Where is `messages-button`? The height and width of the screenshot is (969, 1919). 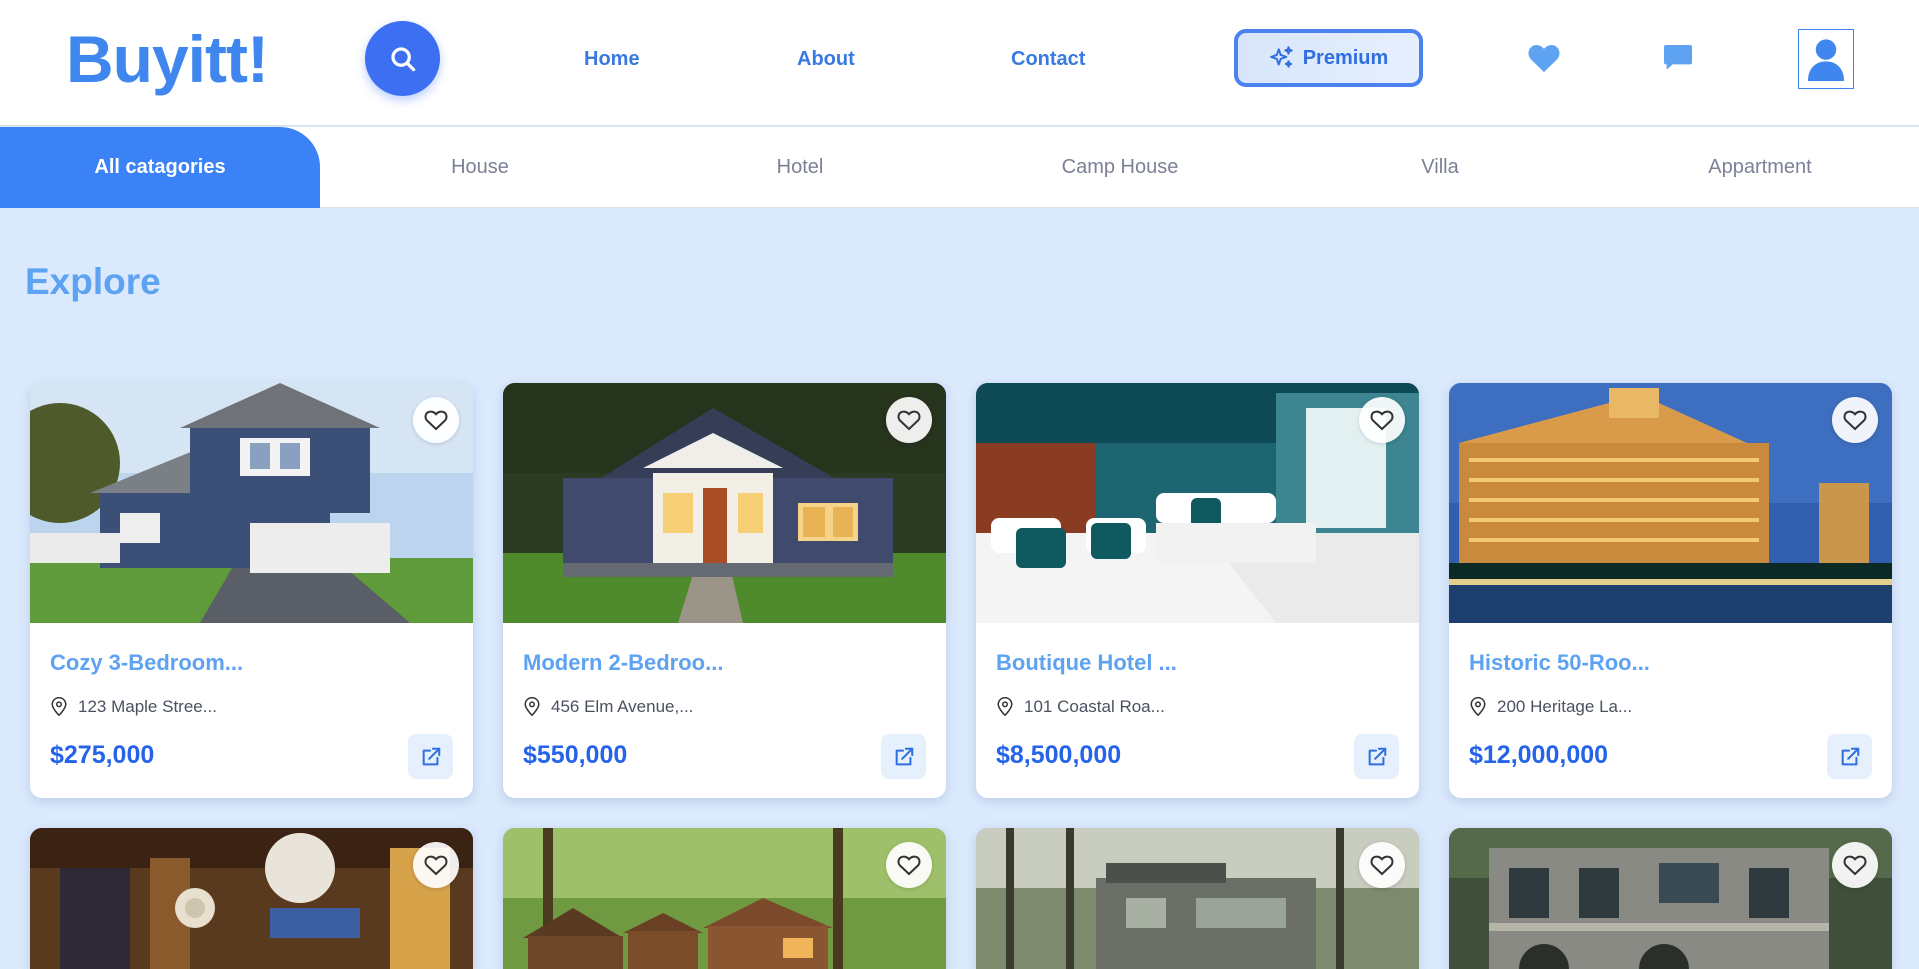 messages-button is located at coordinates (1678, 57).